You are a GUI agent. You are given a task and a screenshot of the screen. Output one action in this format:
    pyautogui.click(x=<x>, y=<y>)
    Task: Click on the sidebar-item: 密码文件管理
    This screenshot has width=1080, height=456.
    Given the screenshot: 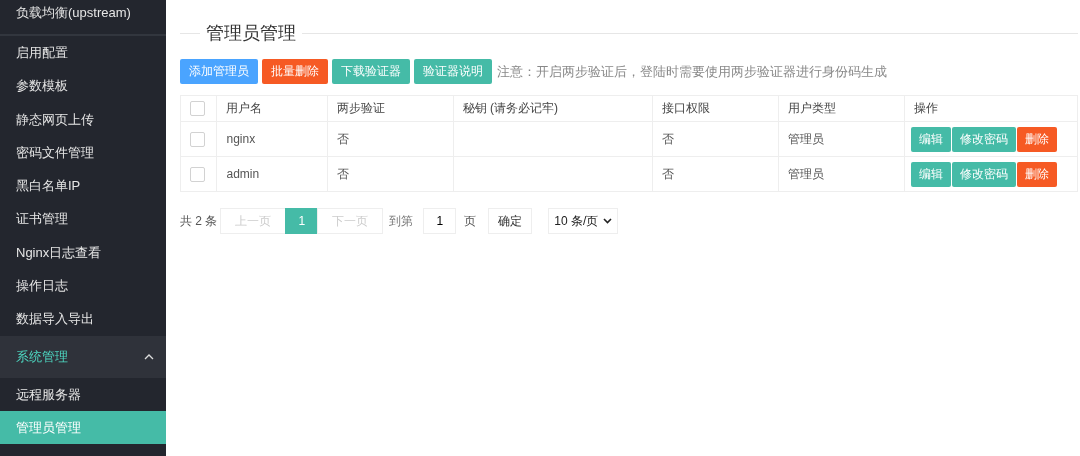 What is the action you would take?
    pyautogui.click(x=83, y=152)
    